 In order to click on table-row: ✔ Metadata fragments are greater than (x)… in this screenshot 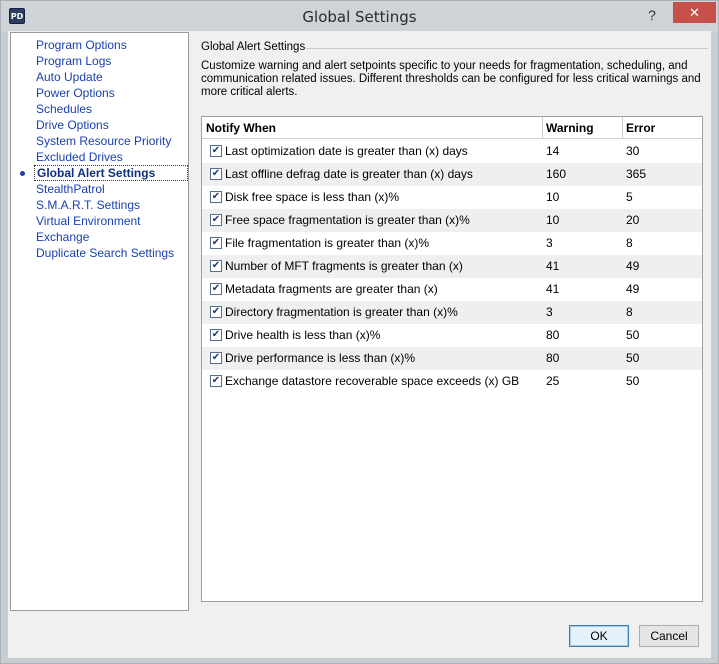, I will do `click(452, 289)`.